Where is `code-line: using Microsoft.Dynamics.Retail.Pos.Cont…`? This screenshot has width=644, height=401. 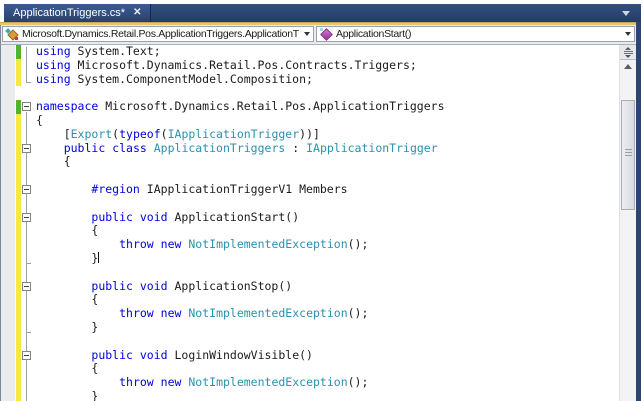
code-line: using Microsoft.Dynamics.Retail.Pos.Cont… is located at coordinates (327, 65).